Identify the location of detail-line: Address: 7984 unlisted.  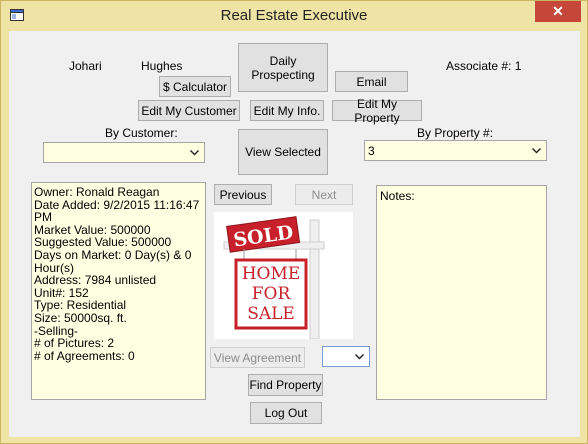
(95, 280).